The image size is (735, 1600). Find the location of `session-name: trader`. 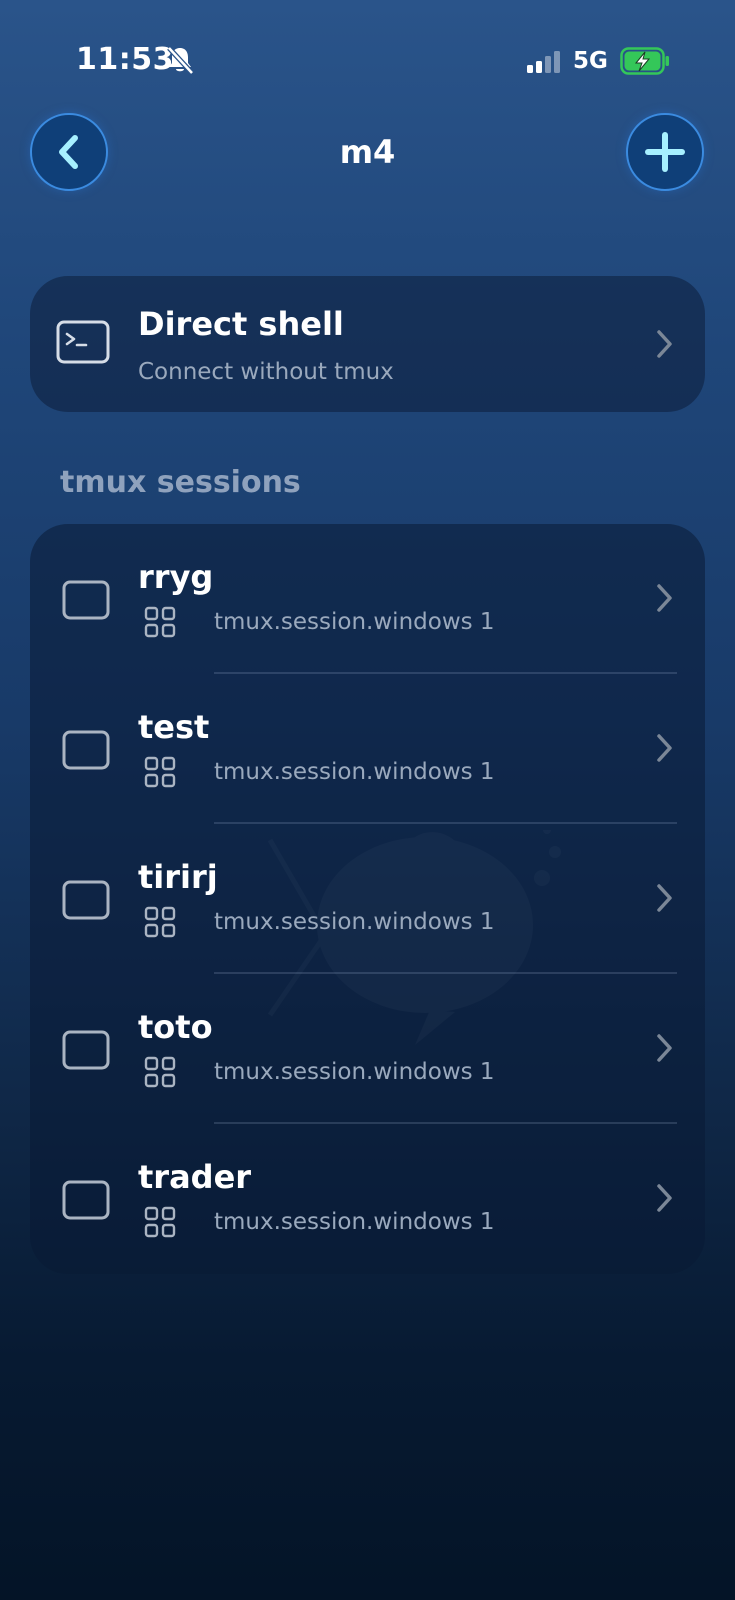

session-name: trader is located at coordinates (195, 1177).